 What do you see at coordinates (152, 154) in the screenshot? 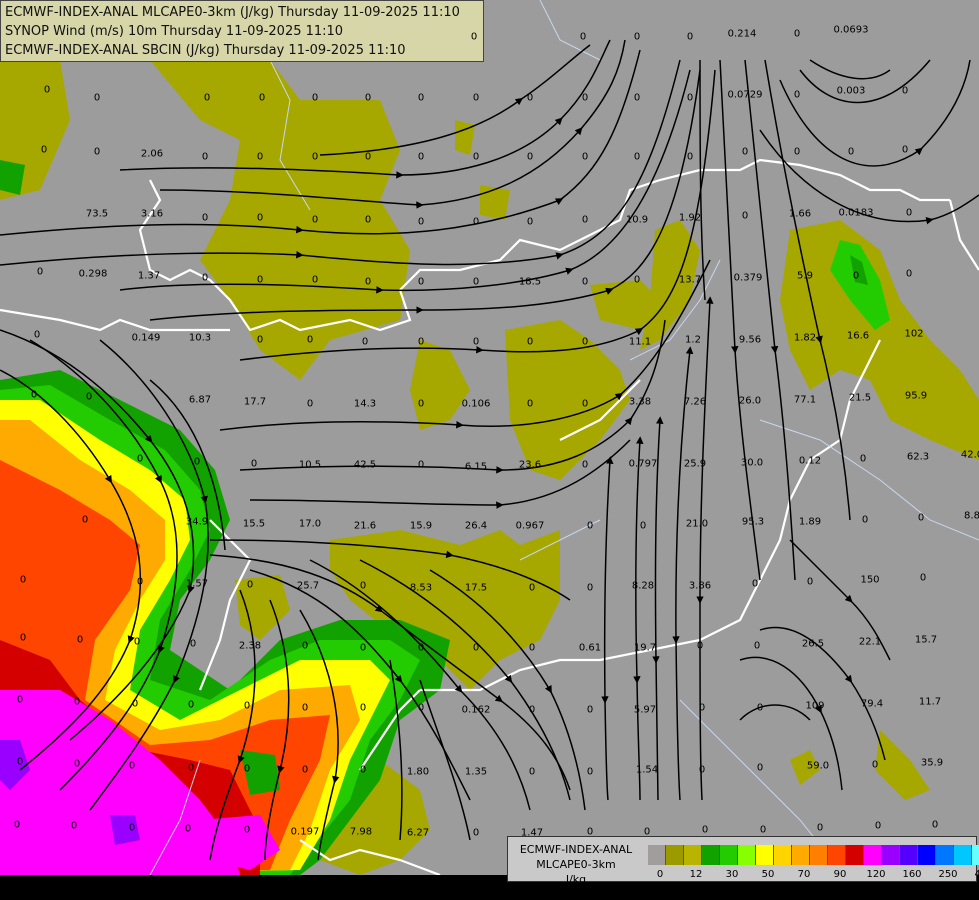
I see `cin-value-label: 2.06` at bounding box center [152, 154].